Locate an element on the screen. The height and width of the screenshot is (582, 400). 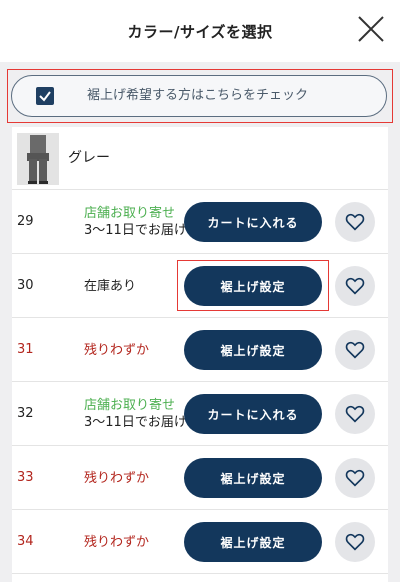
size-label: 33 is located at coordinates (25, 477).